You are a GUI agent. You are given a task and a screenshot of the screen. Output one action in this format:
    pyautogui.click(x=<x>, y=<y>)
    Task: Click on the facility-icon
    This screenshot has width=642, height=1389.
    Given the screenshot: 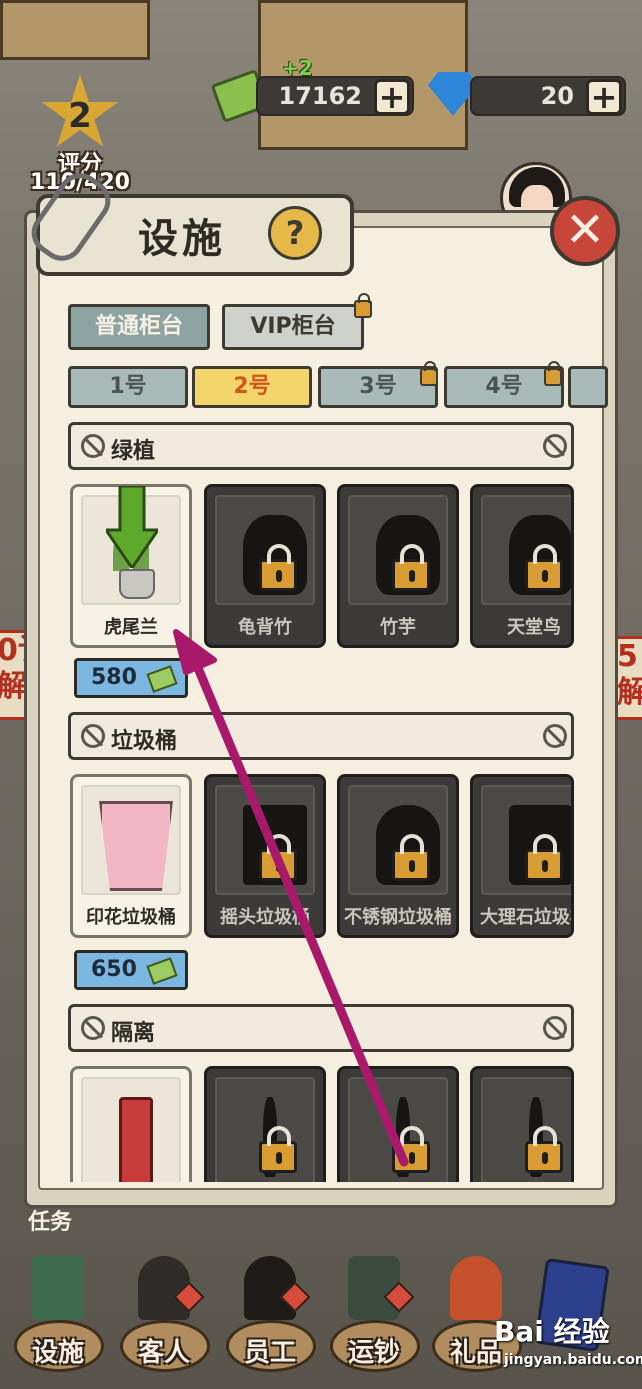 What is the action you would take?
    pyautogui.click(x=58, y=1288)
    